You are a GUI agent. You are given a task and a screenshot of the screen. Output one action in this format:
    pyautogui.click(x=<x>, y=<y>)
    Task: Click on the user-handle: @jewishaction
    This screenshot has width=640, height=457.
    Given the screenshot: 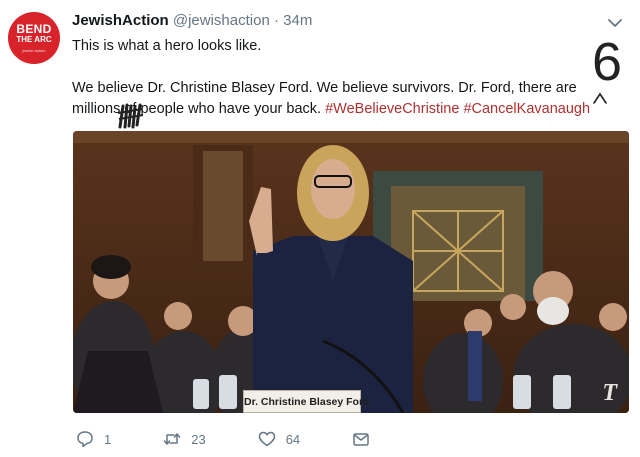 What is the action you would take?
    pyautogui.click(x=221, y=20)
    